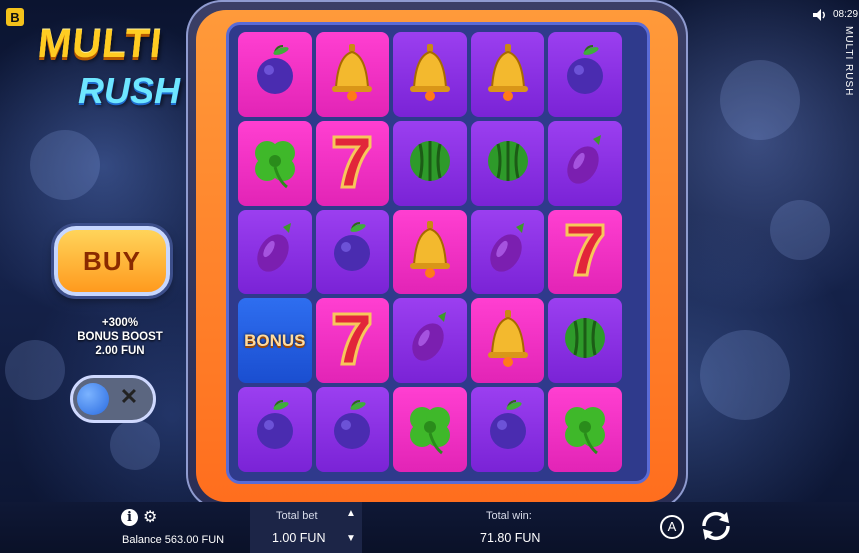 Image resolution: width=859 pixels, height=553 pixels. What do you see at coordinates (120, 351) in the screenshot?
I see `boost-cost: 2.00 FUN` at bounding box center [120, 351].